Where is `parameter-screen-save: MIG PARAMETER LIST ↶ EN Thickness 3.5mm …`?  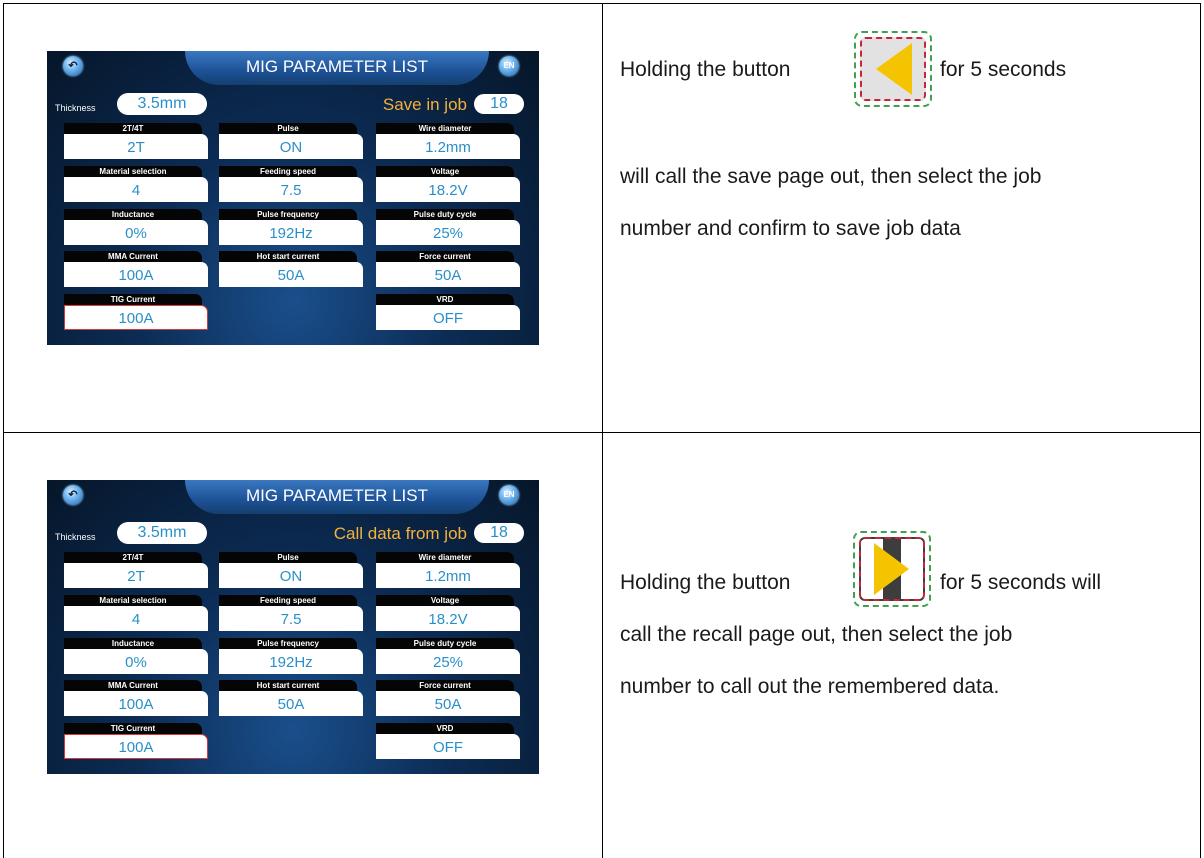
parameter-screen-save: MIG PARAMETER LIST ↶ EN Thickness 3.5mm … is located at coordinates (293, 198).